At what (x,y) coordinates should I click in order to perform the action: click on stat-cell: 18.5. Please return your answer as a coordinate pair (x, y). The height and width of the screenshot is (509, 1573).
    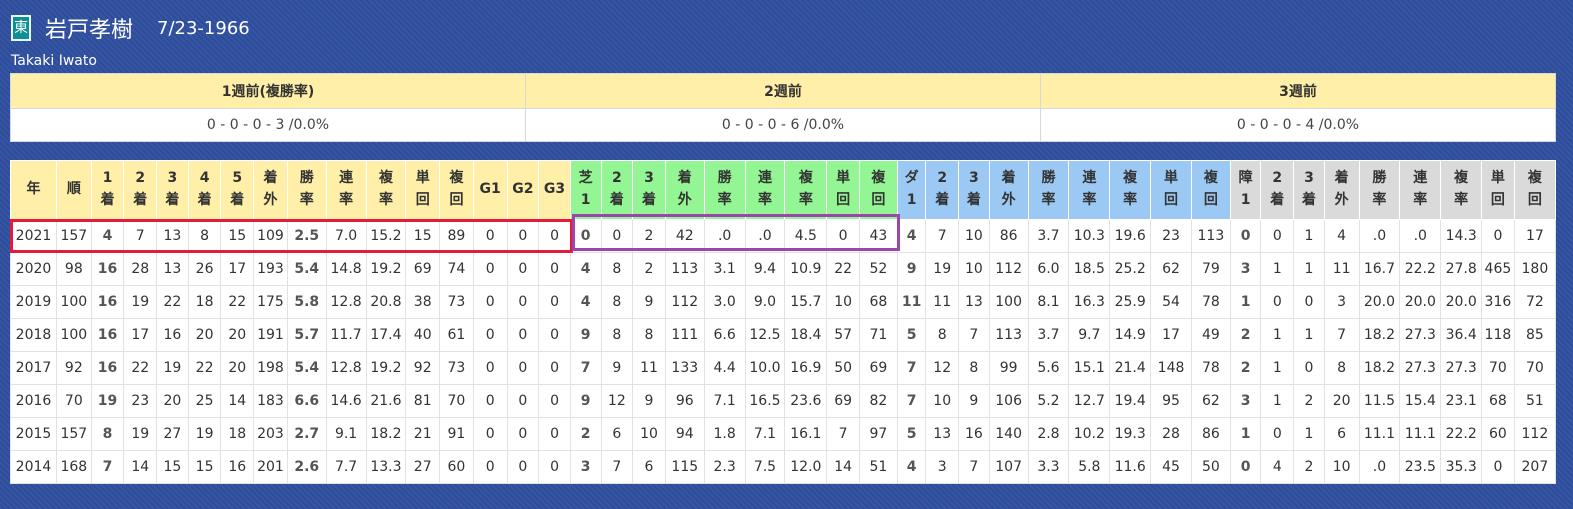
    Looking at the image, I should click on (1089, 269).